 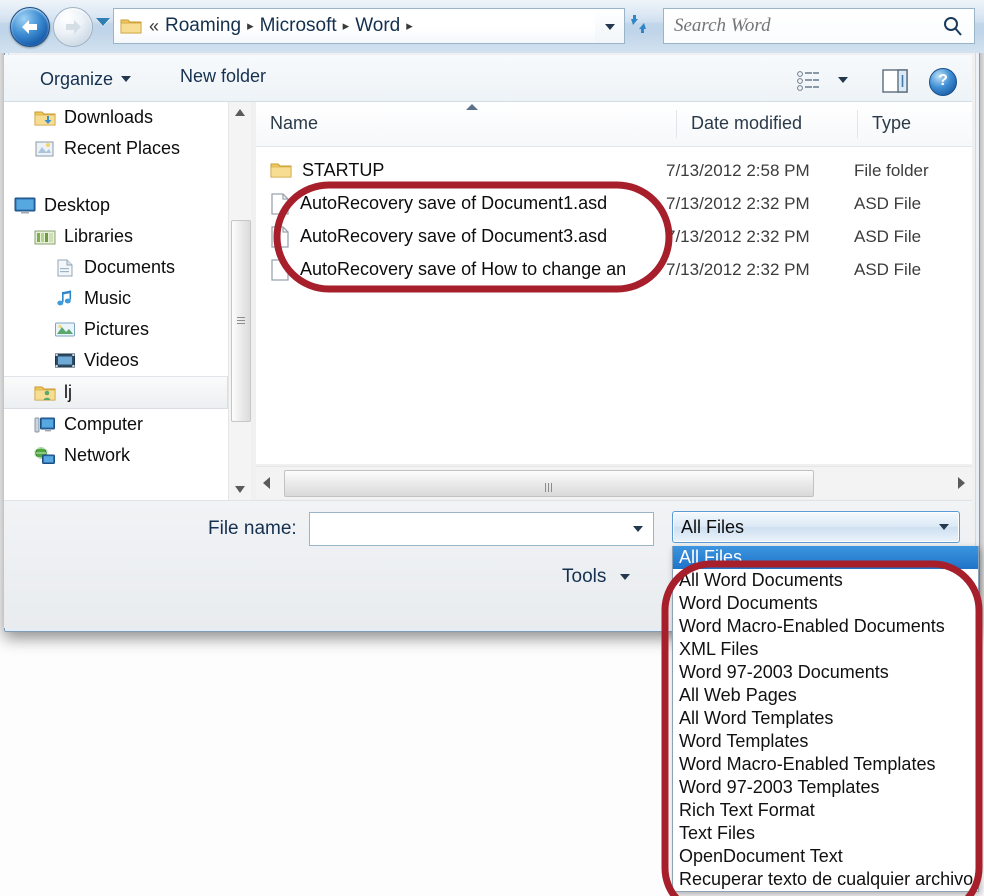 What do you see at coordinates (610, 26) in the screenshot?
I see `address-history-button` at bounding box center [610, 26].